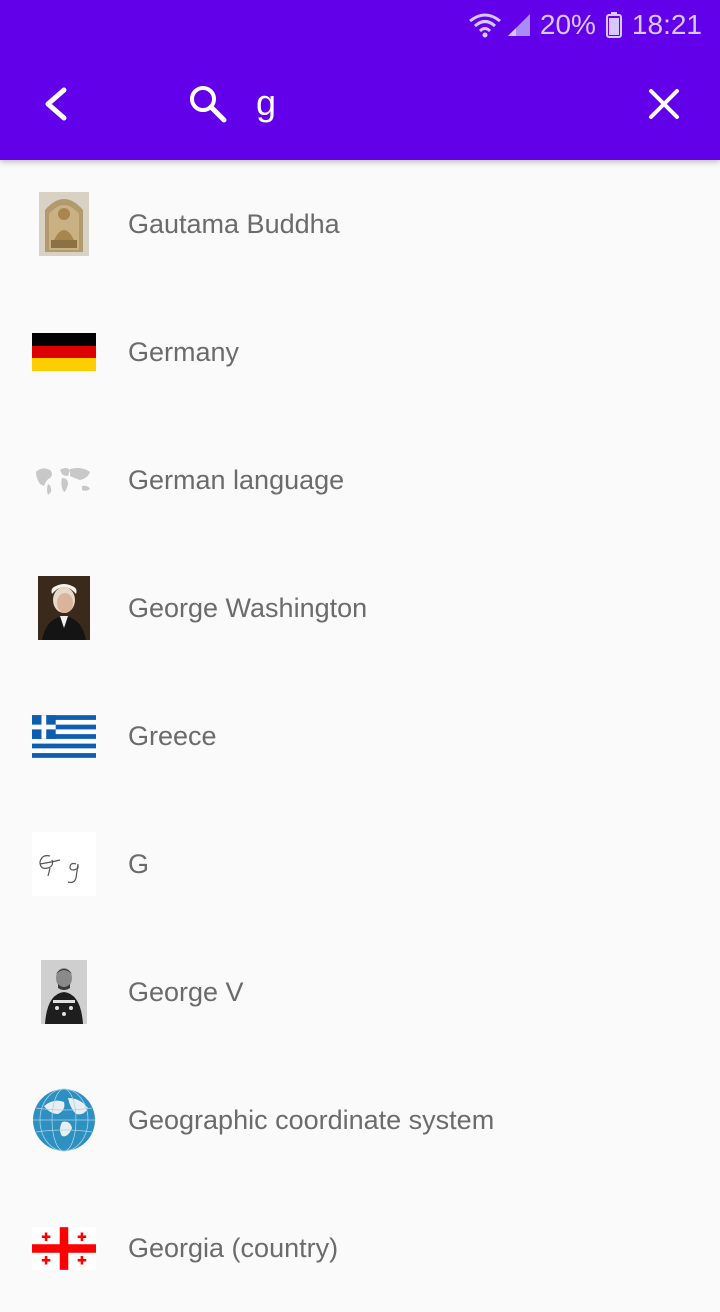 This screenshot has width=720, height=1312. I want to click on result-title: German language, so click(236, 479).